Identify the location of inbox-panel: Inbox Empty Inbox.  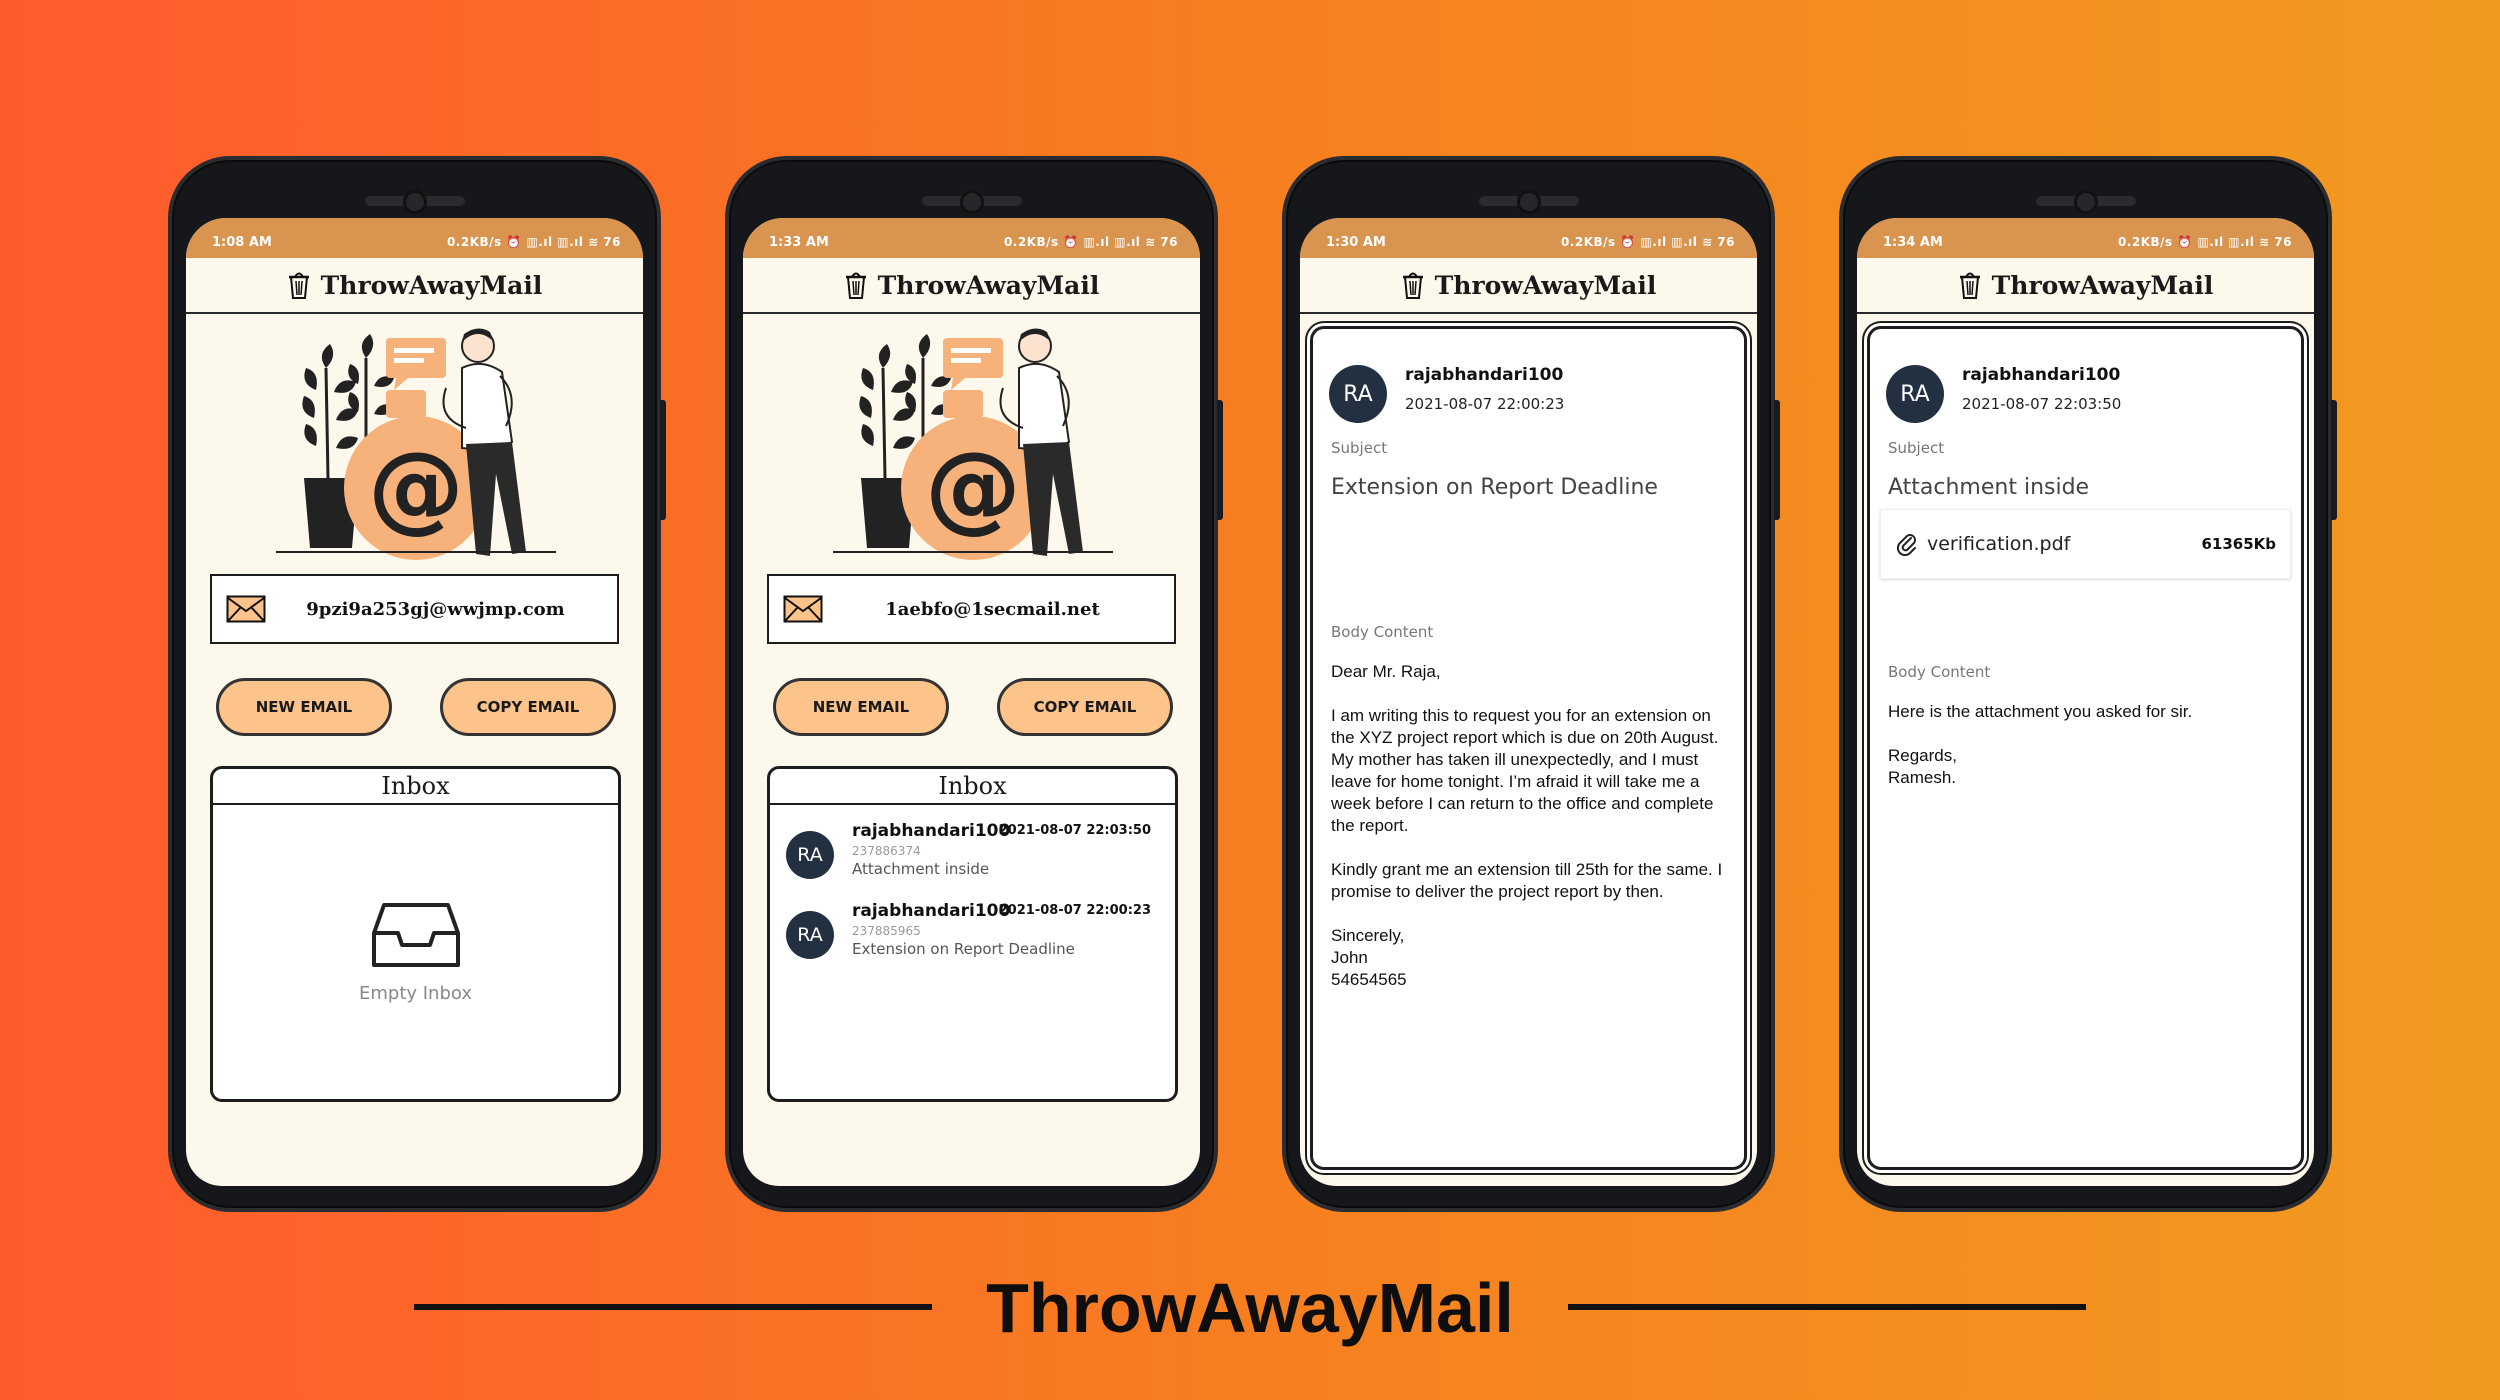
(415, 934).